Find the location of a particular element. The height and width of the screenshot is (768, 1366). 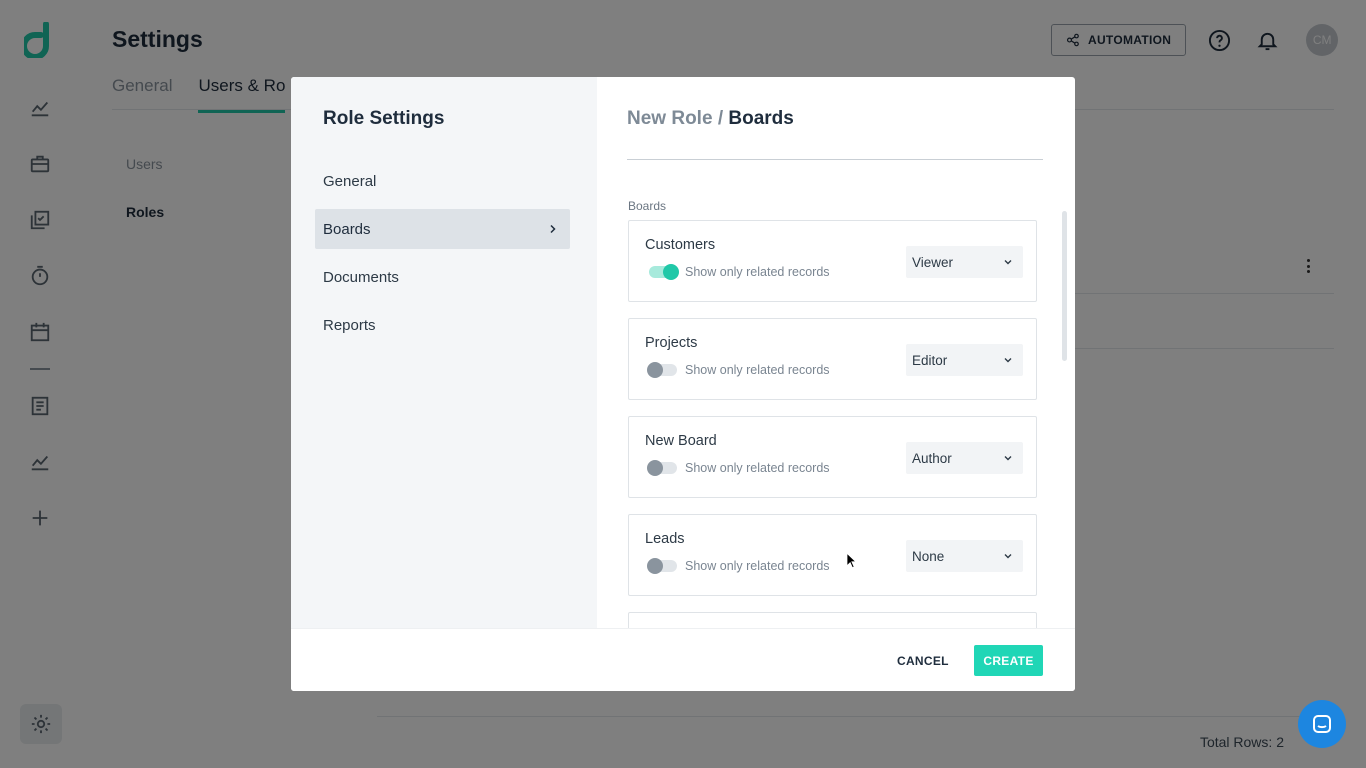

breadcrumb: New Role / Boards is located at coordinates (710, 119).